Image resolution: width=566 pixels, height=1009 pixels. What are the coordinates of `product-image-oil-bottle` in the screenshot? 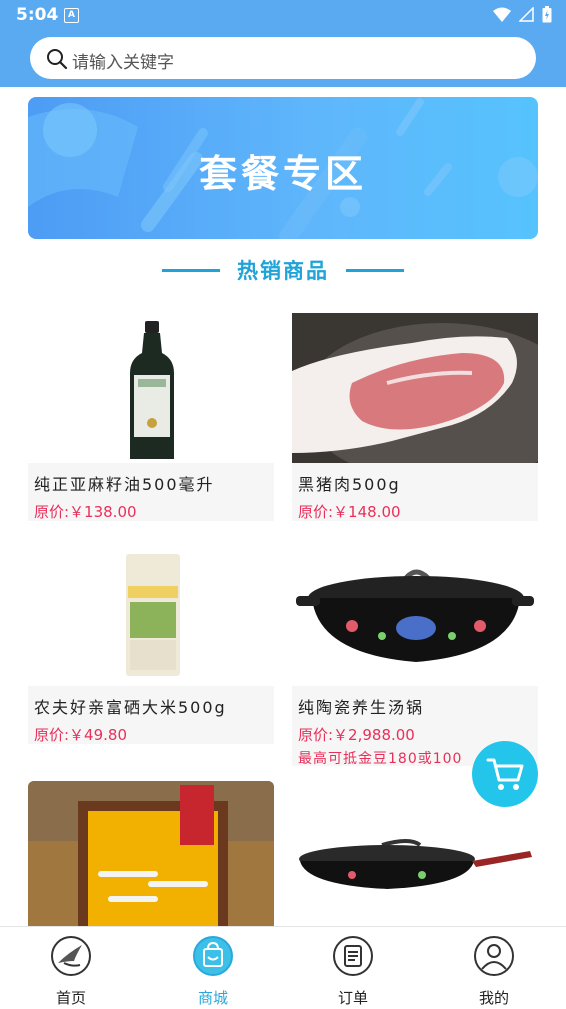 It's located at (151, 388).